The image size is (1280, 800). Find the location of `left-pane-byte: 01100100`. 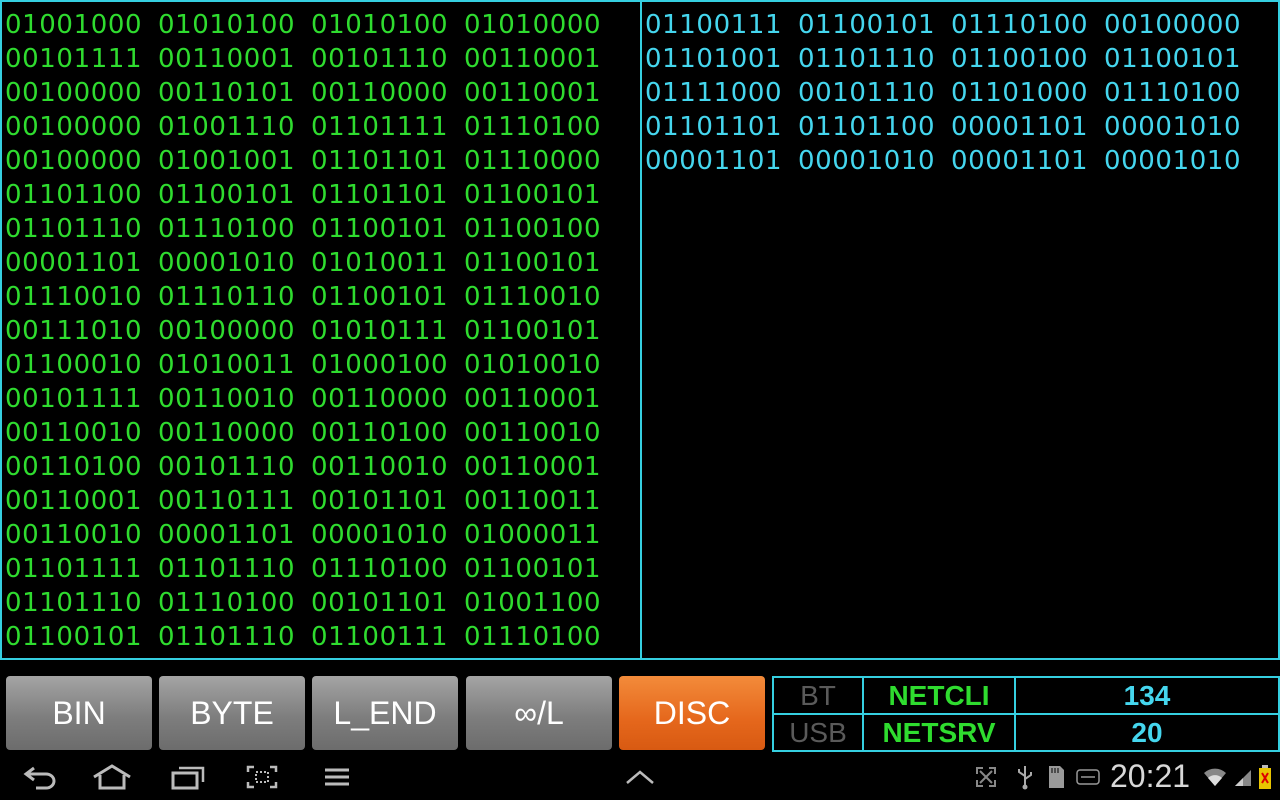

left-pane-byte: 01100100 is located at coordinates (533, 229).